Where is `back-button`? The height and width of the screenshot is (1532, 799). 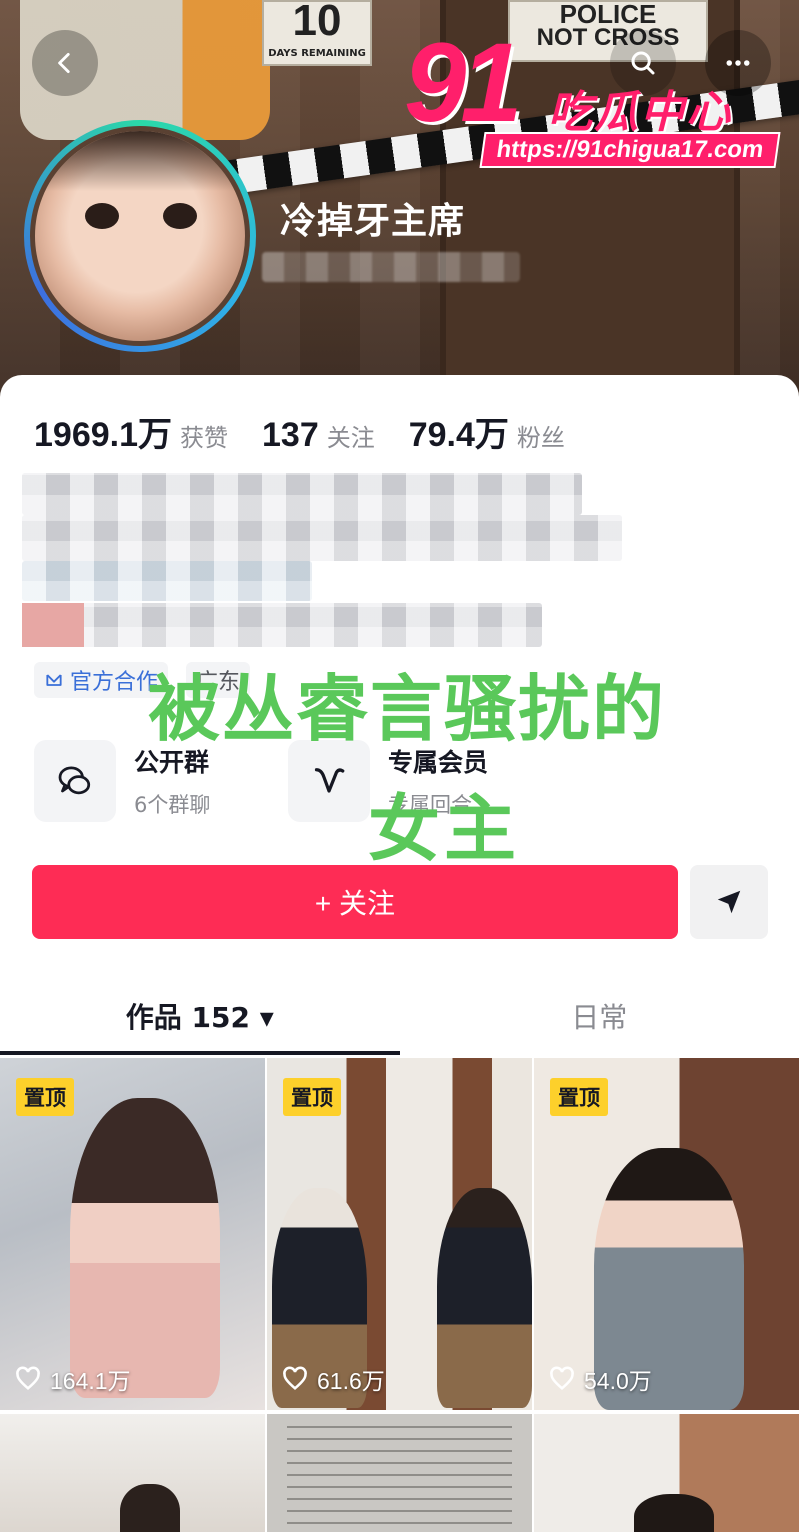 back-button is located at coordinates (65, 63).